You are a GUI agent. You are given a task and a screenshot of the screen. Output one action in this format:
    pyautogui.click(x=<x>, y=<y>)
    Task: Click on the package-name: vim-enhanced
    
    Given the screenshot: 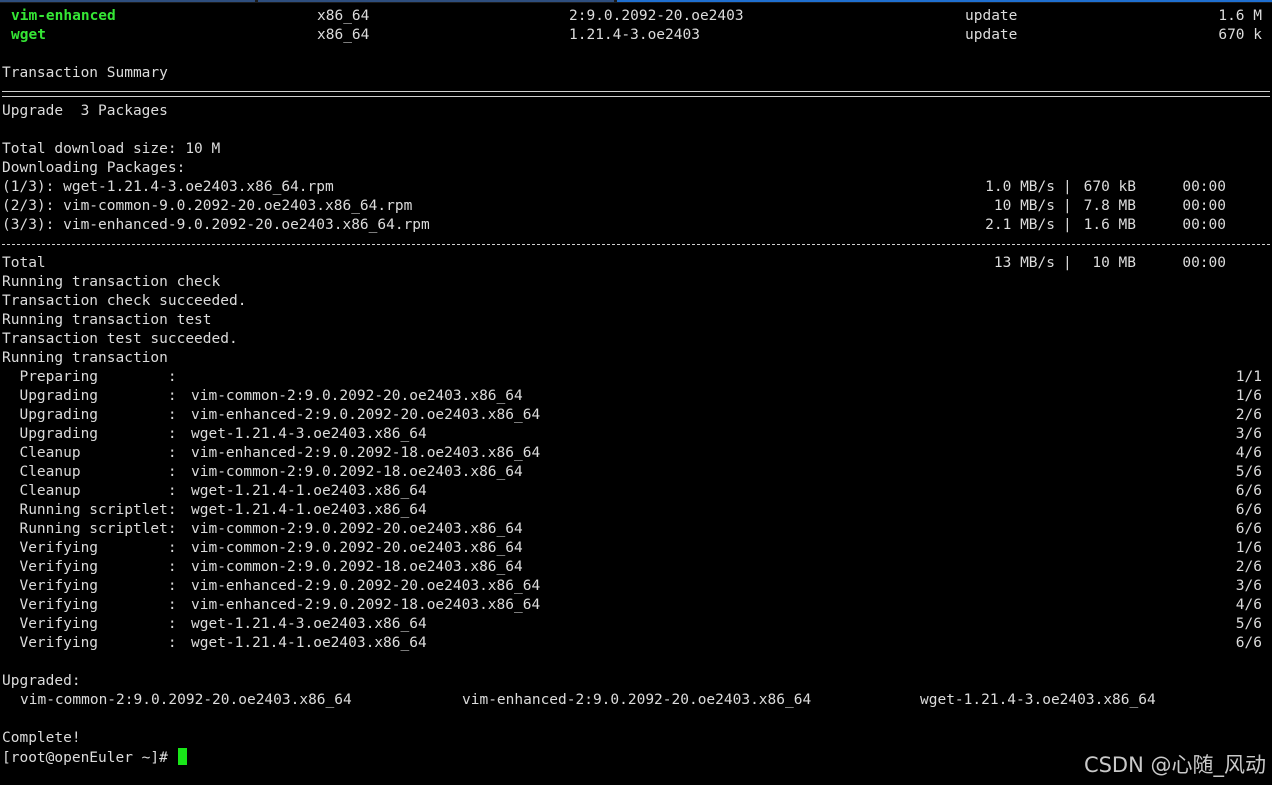 What is the action you would take?
    pyautogui.click(x=63, y=16)
    